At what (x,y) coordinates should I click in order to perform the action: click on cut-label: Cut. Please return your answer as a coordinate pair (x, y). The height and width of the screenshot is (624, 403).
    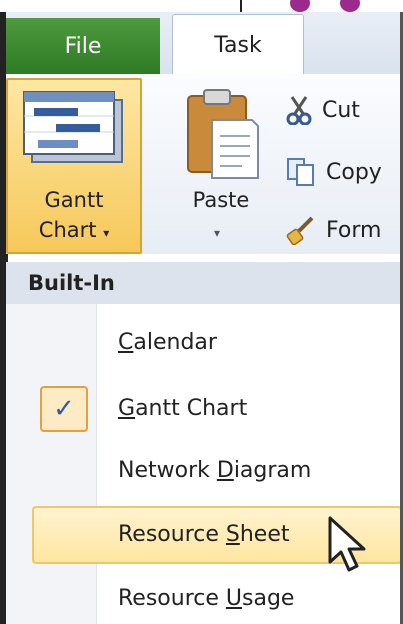
    Looking at the image, I should click on (341, 110).